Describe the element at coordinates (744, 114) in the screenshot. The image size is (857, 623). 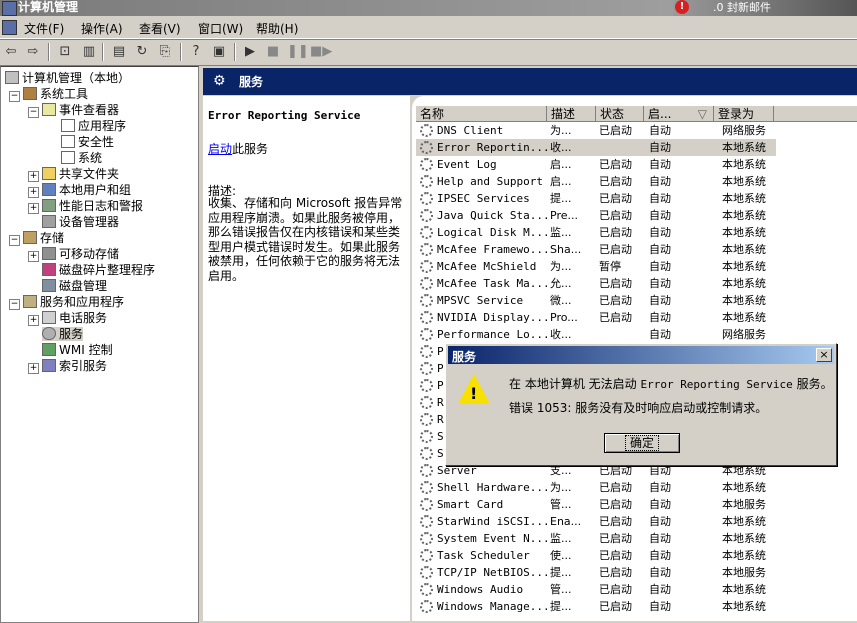
I see `column-logon: 登录为` at that location.